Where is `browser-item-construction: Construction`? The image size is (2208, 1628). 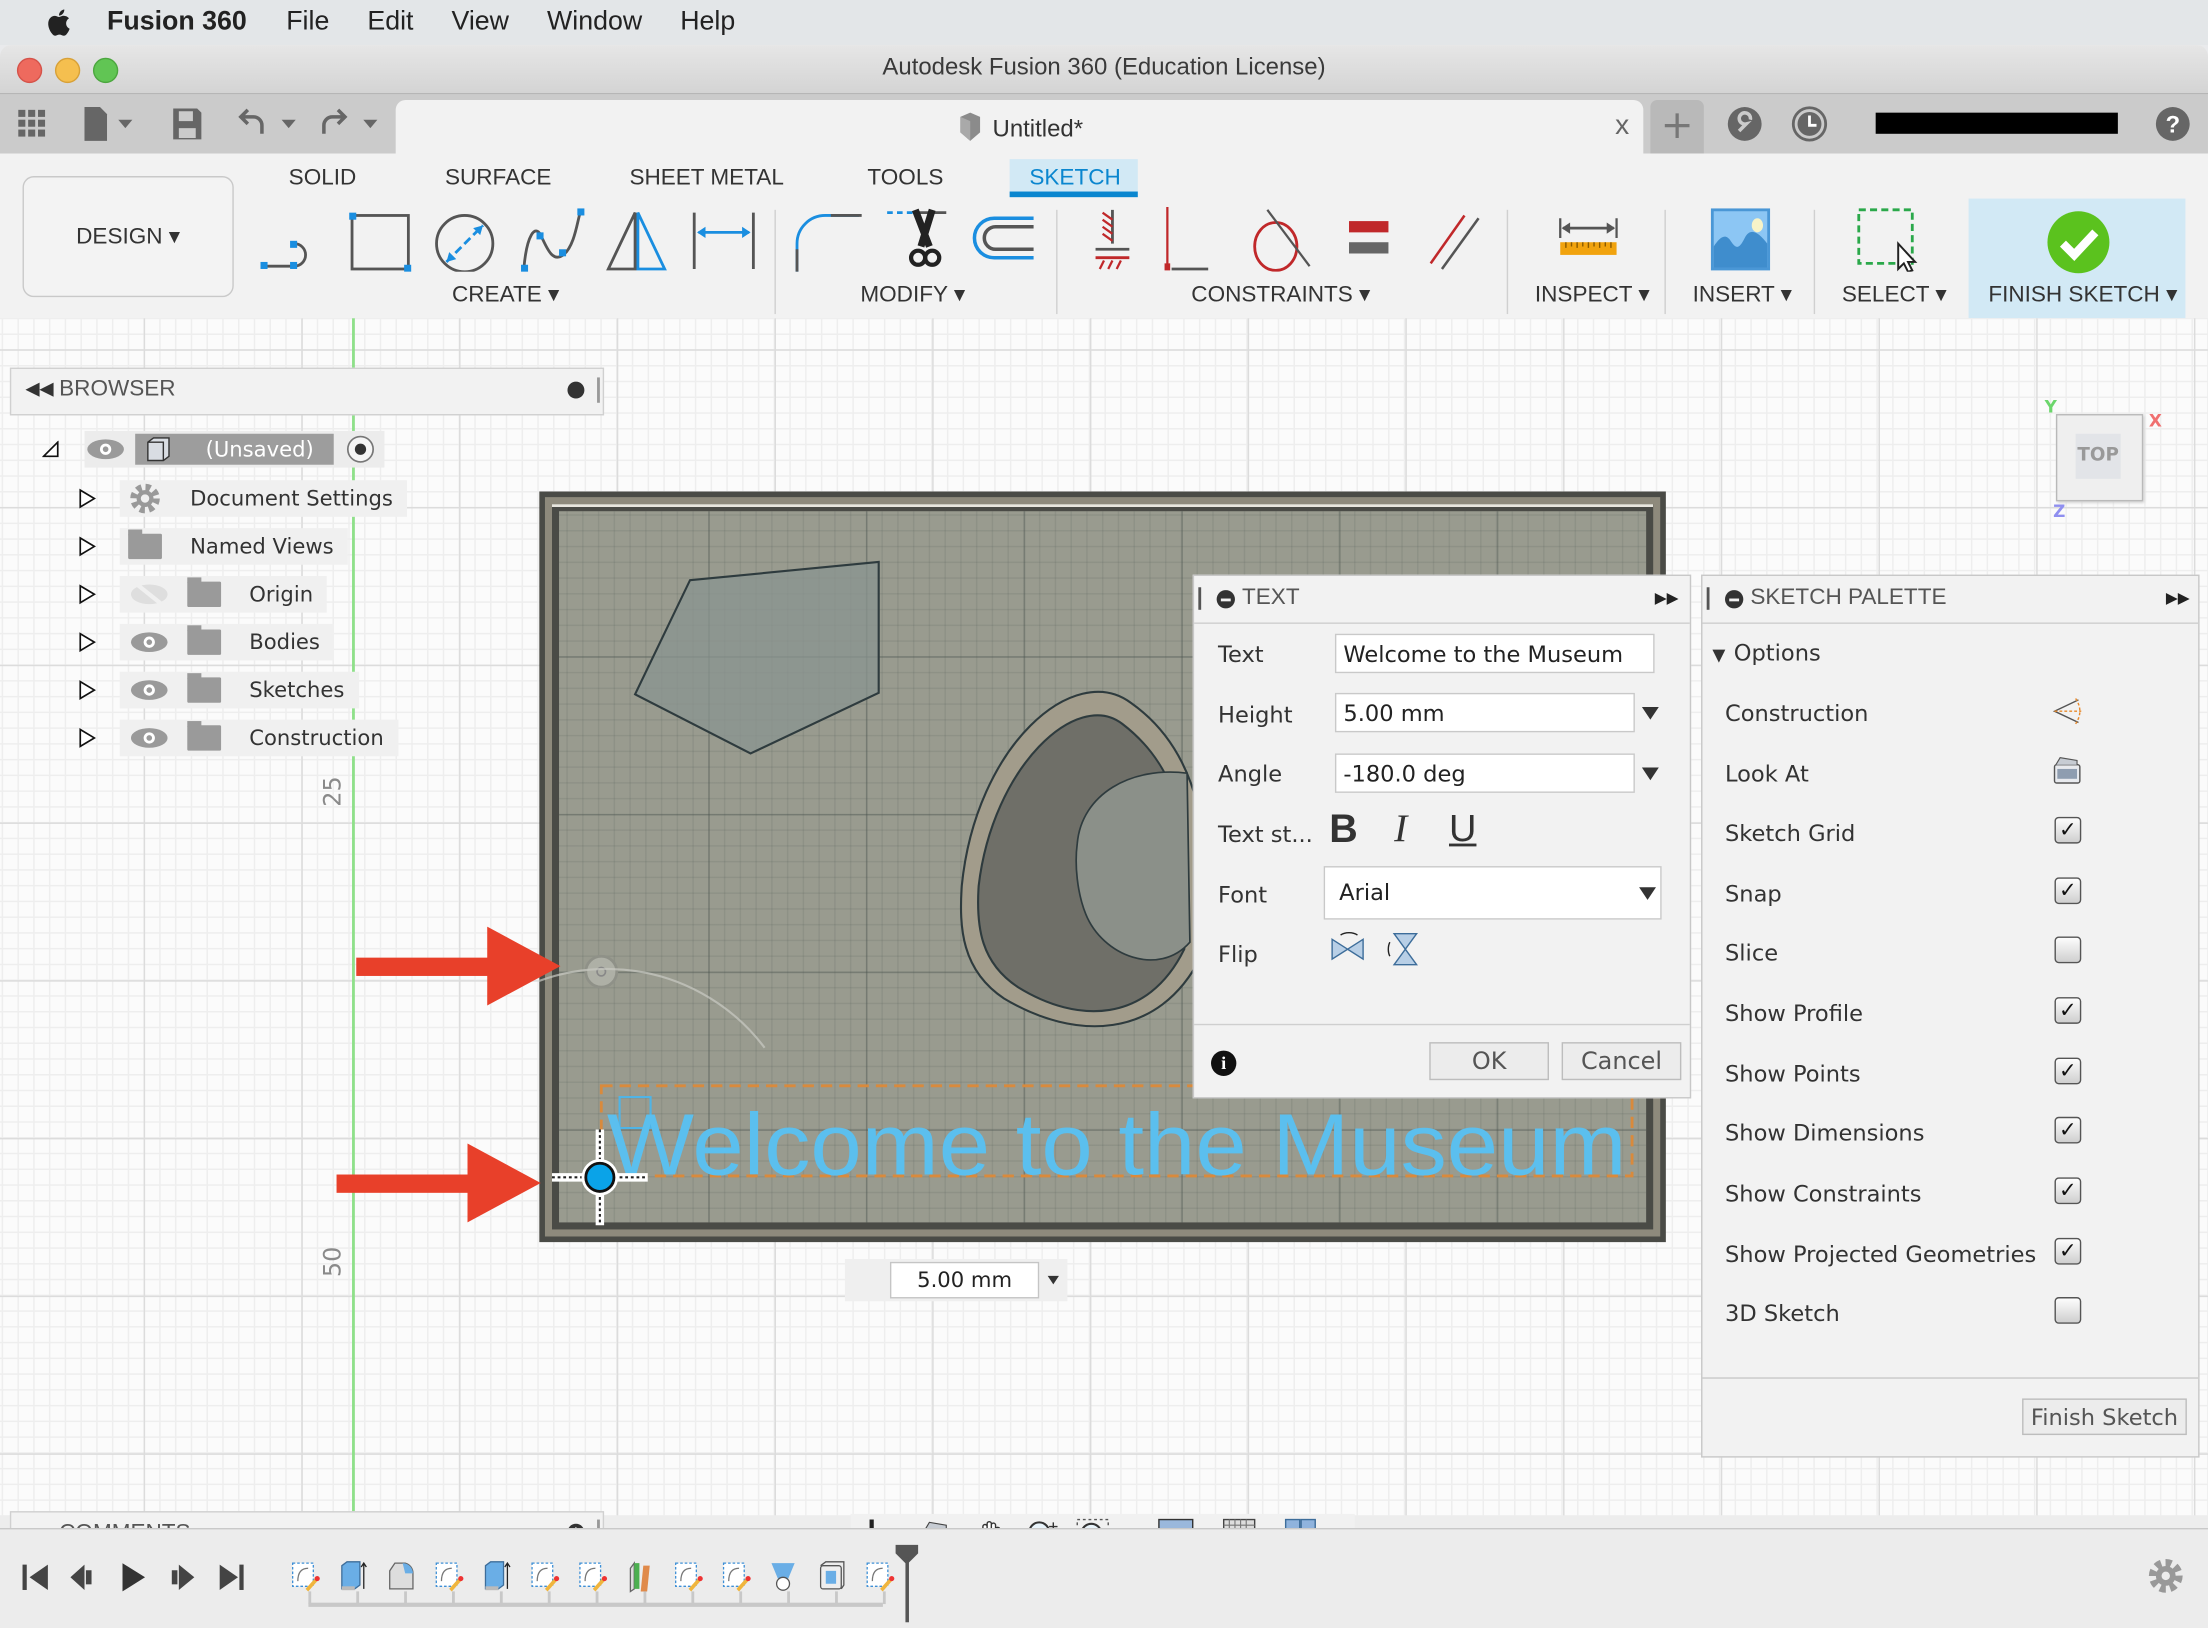 browser-item-construction: Construction is located at coordinates (237, 738).